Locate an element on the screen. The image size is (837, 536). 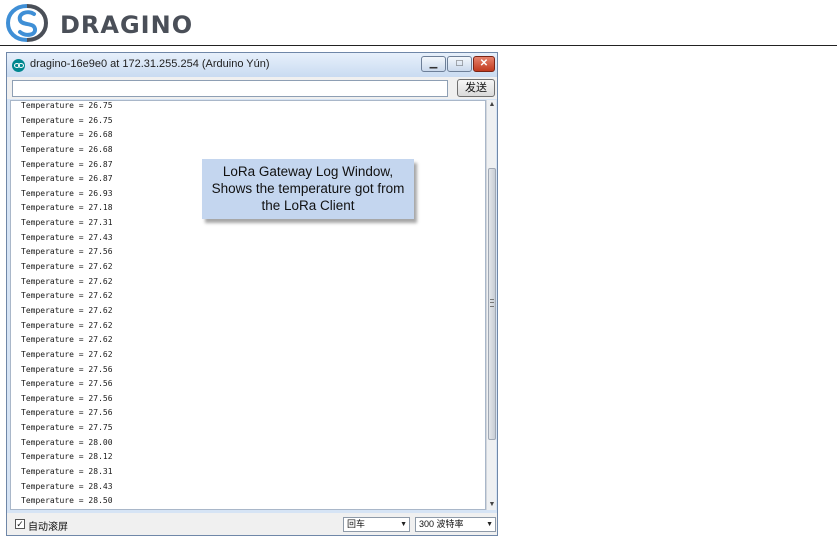
baud-rate-select: 300 波特率 ▼ is located at coordinates (455, 524).